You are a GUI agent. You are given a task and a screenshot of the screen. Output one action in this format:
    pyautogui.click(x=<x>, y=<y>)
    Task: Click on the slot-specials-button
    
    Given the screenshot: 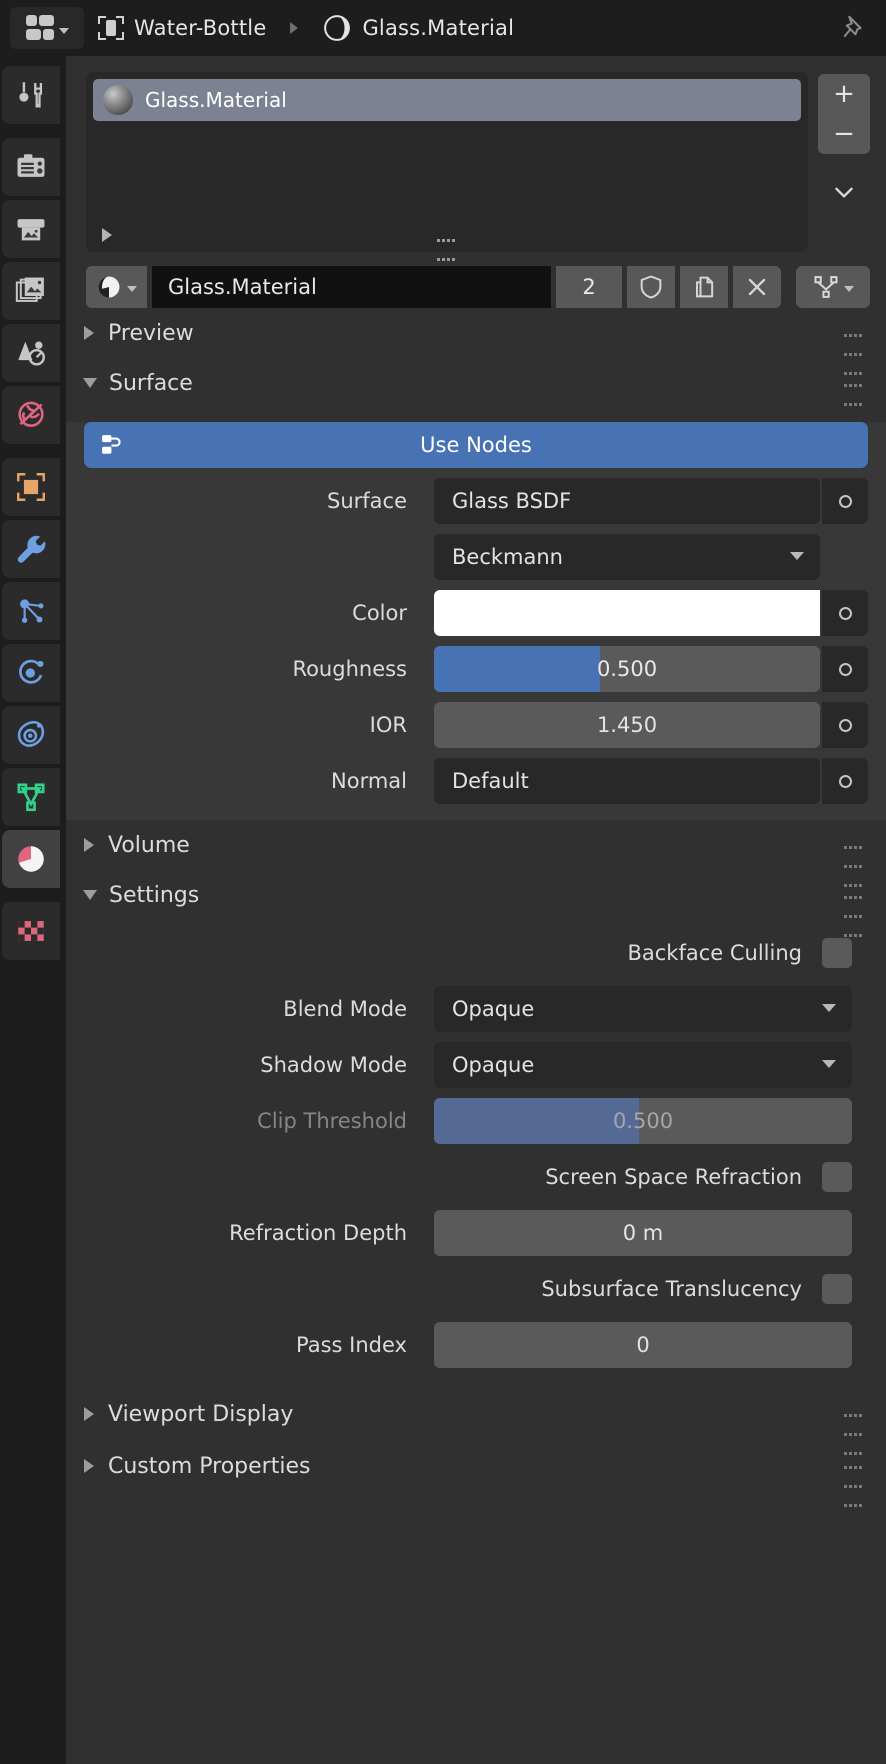 What is the action you would take?
    pyautogui.click(x=844, y=192)
    